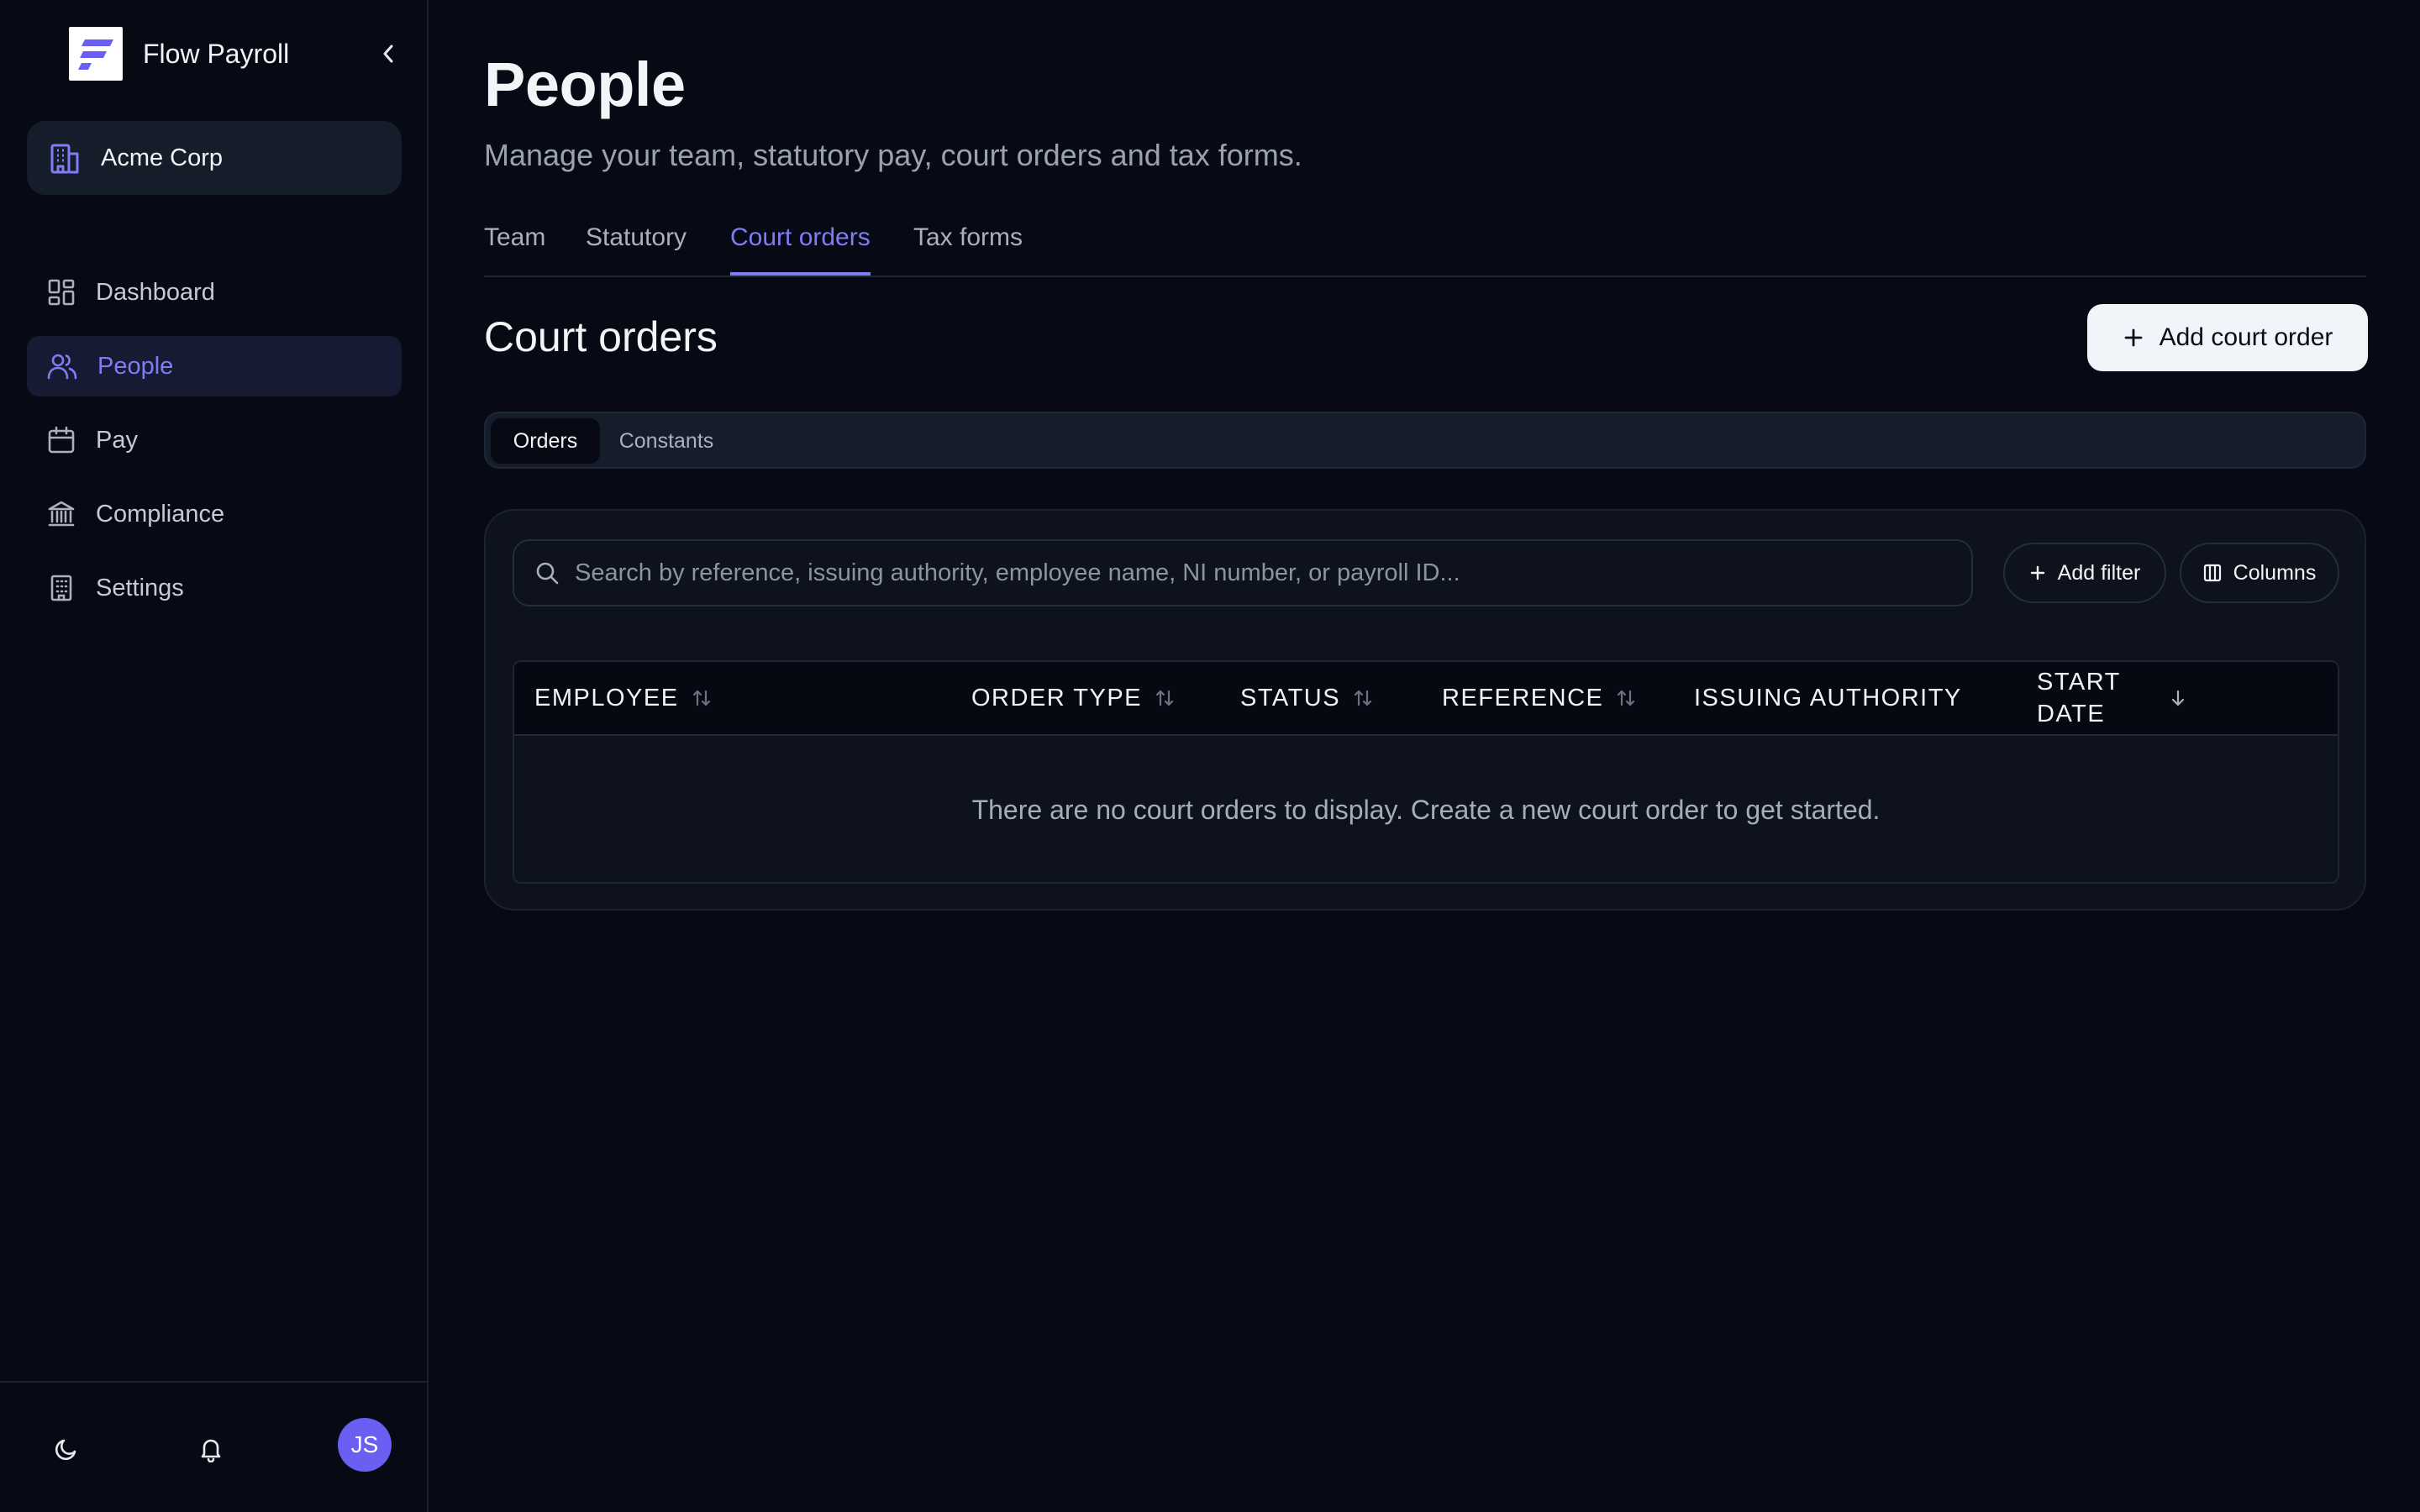 This screenshot has height=1512, width=2420. Describe the element at coordinates (214, 588) in the screenshot. I see `sidebar-item-settings: Settings` at that location.